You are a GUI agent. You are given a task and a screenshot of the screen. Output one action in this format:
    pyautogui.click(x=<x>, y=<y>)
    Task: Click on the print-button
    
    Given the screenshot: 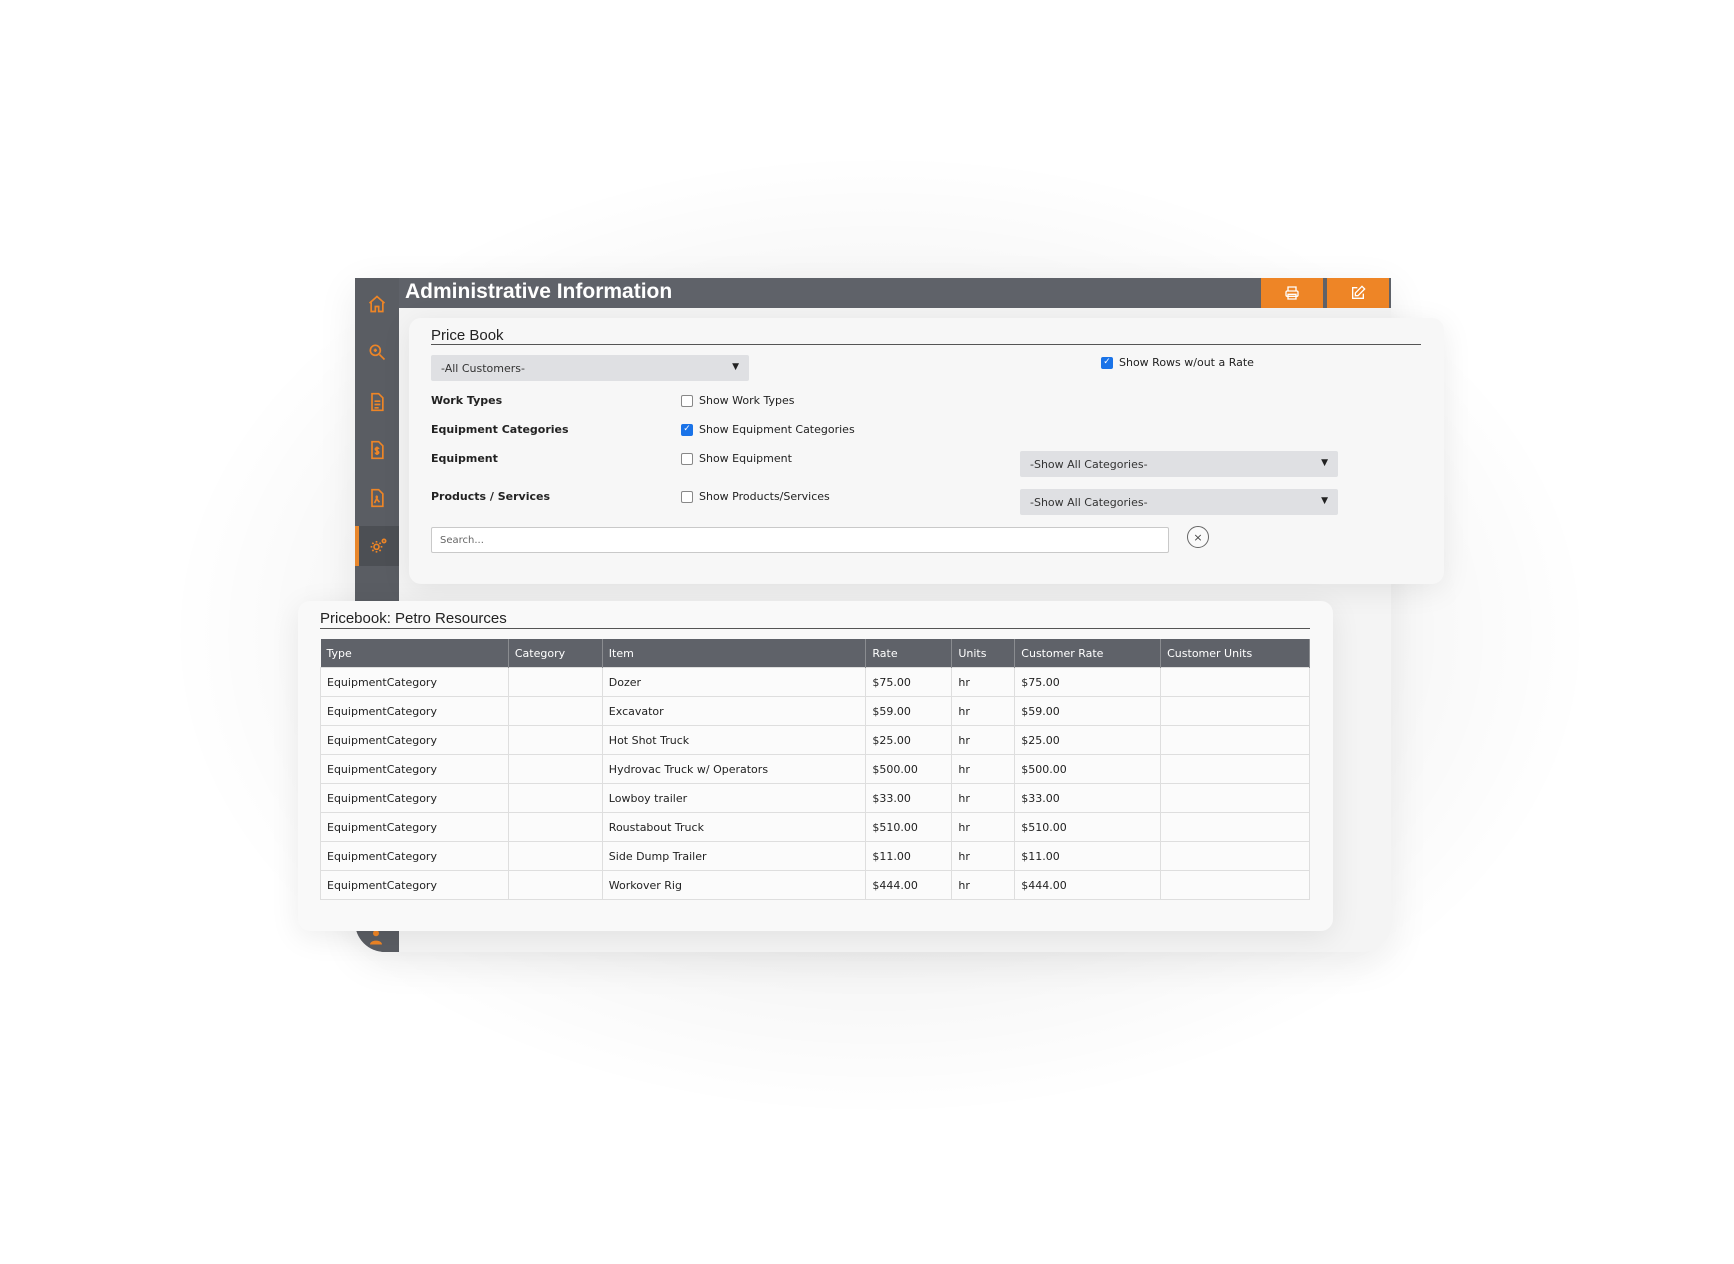 What is the action you would take?
    pyautogui.click(x=1292, y=293)
    